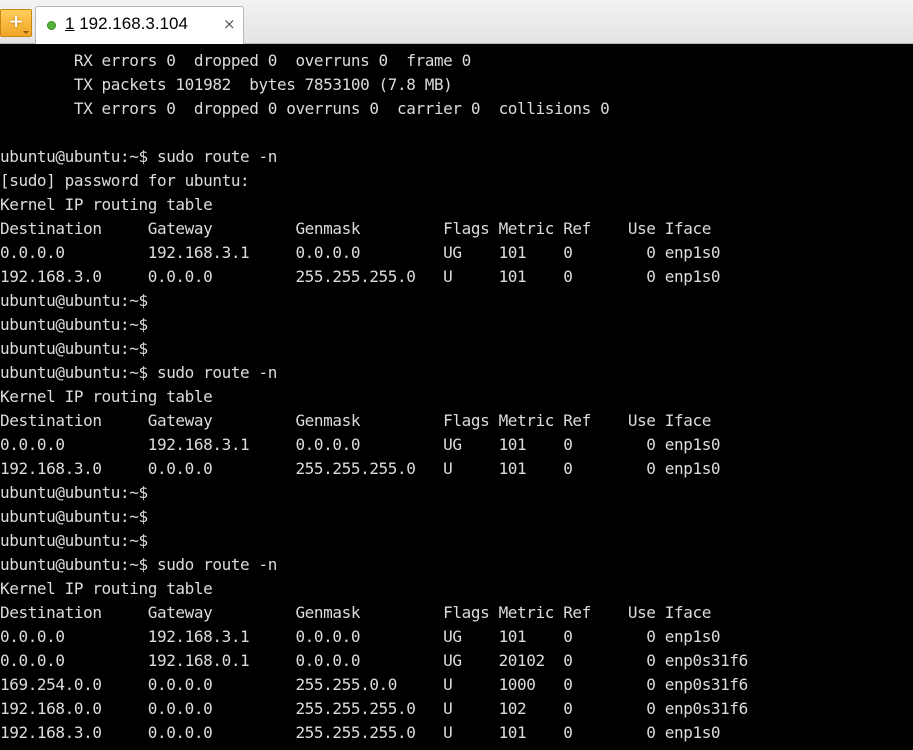  Describe the element at coordinates (131, 23) in the screenshot. I see `tab-host: 192.168.3.104` at that location.